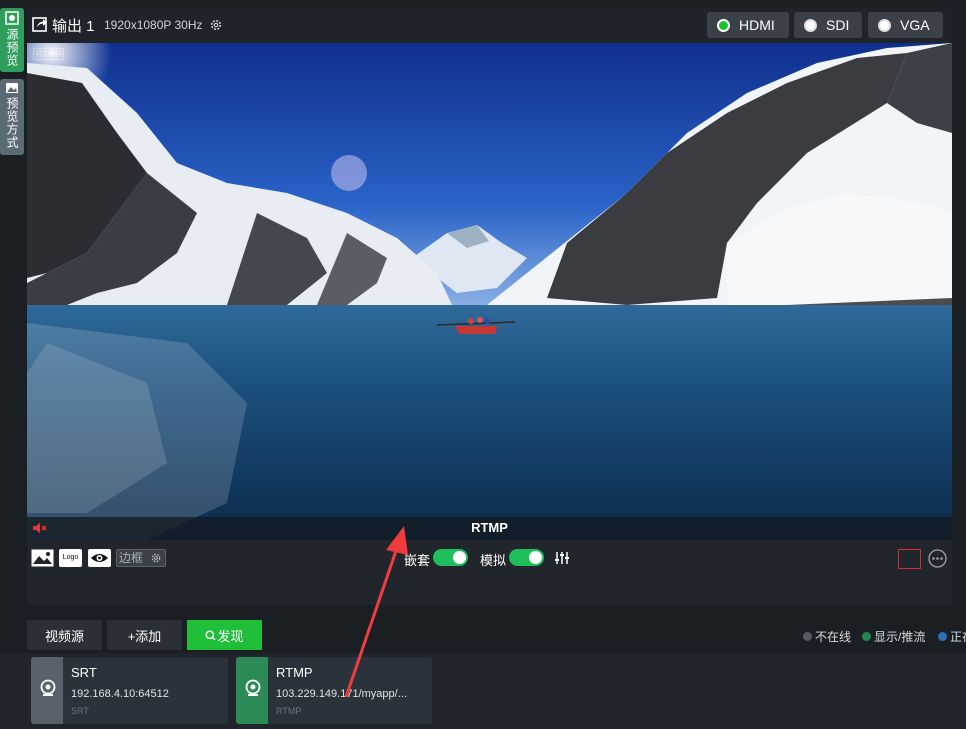 This screenshot has width=966, height=729. Describe the element at coordinates (12, 88) in the screenshot. I see `image-icon` at that location.